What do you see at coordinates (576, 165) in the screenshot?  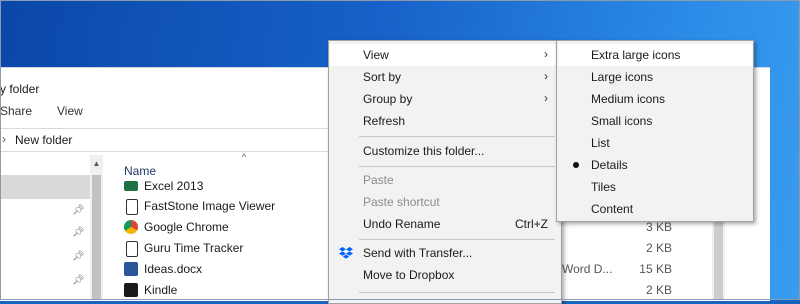 I see `selected-bullet-icon` at bounding box center [576, 165].